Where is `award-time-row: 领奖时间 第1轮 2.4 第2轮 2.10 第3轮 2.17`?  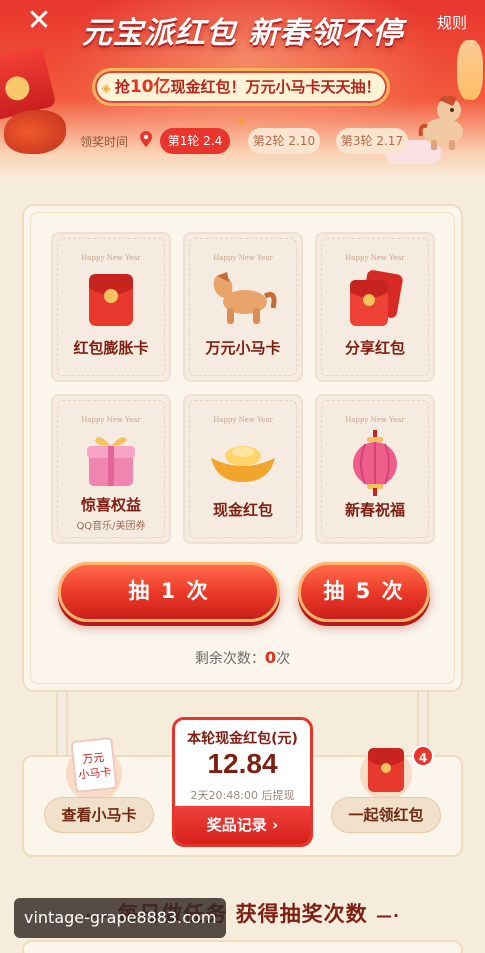
award-time-row: 领奖时间 第1轮 2.4 第2轮 2.10 第3轮 2.17 is located at coordinates (242, 141).